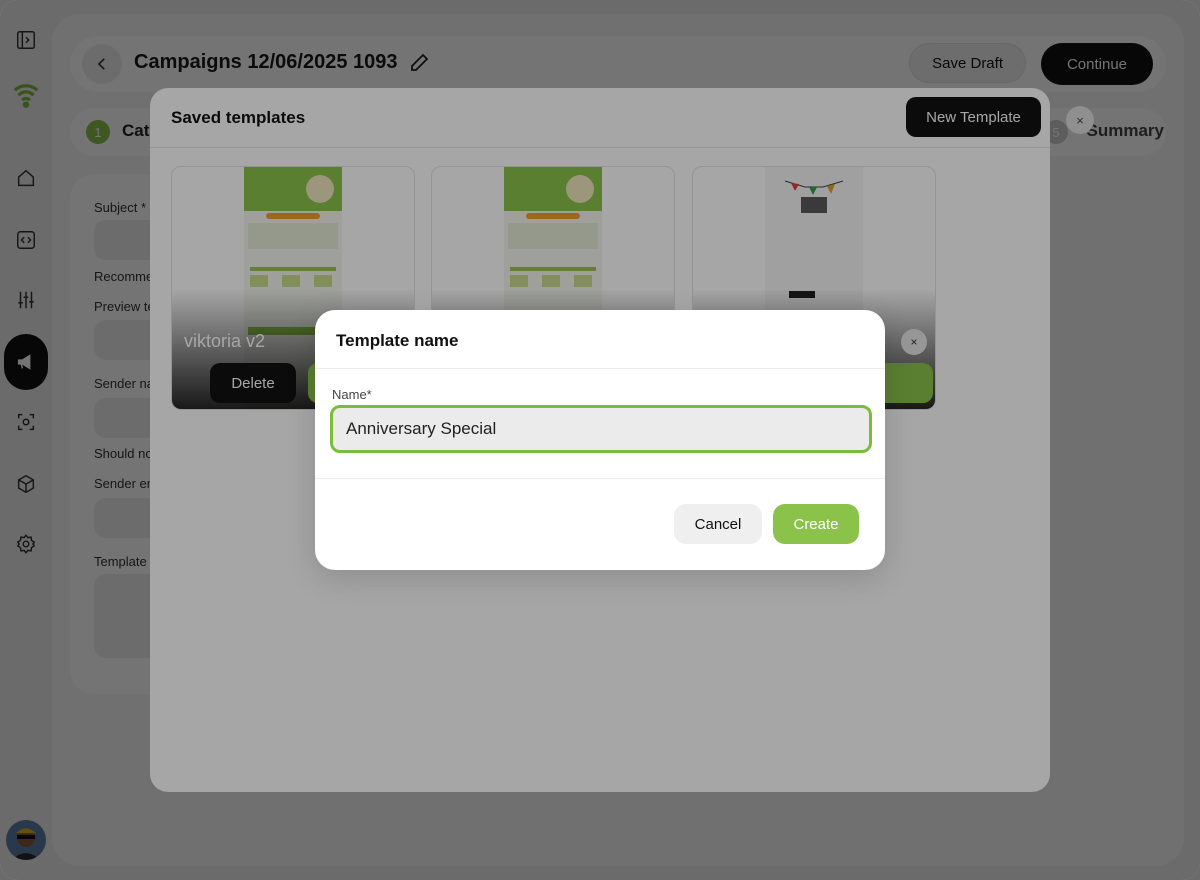 Image resolution: width=1200 pixels, height=880 pixels. I want to click on dialog-title: Template name, so click(397, 340).